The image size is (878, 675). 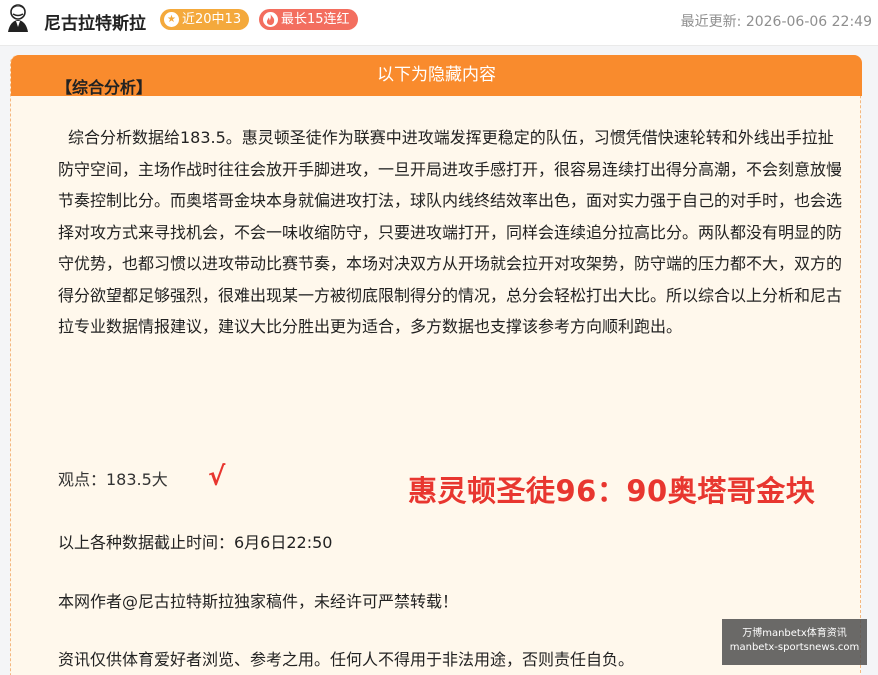 What do you see at coordinates (113, 479) in the screenshot?
I see `prediction-view: 观点：183.5大` at bounding box center [113, 479].